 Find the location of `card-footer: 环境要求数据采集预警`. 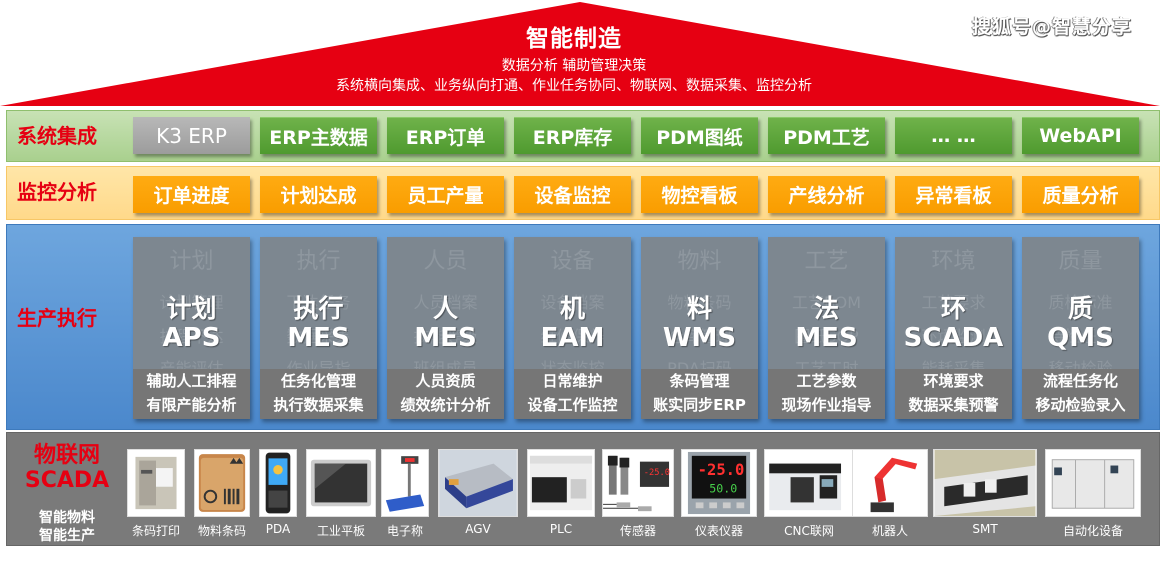

card-footer: 环境要求数据采集预警 is located at coordinates (953, 394).